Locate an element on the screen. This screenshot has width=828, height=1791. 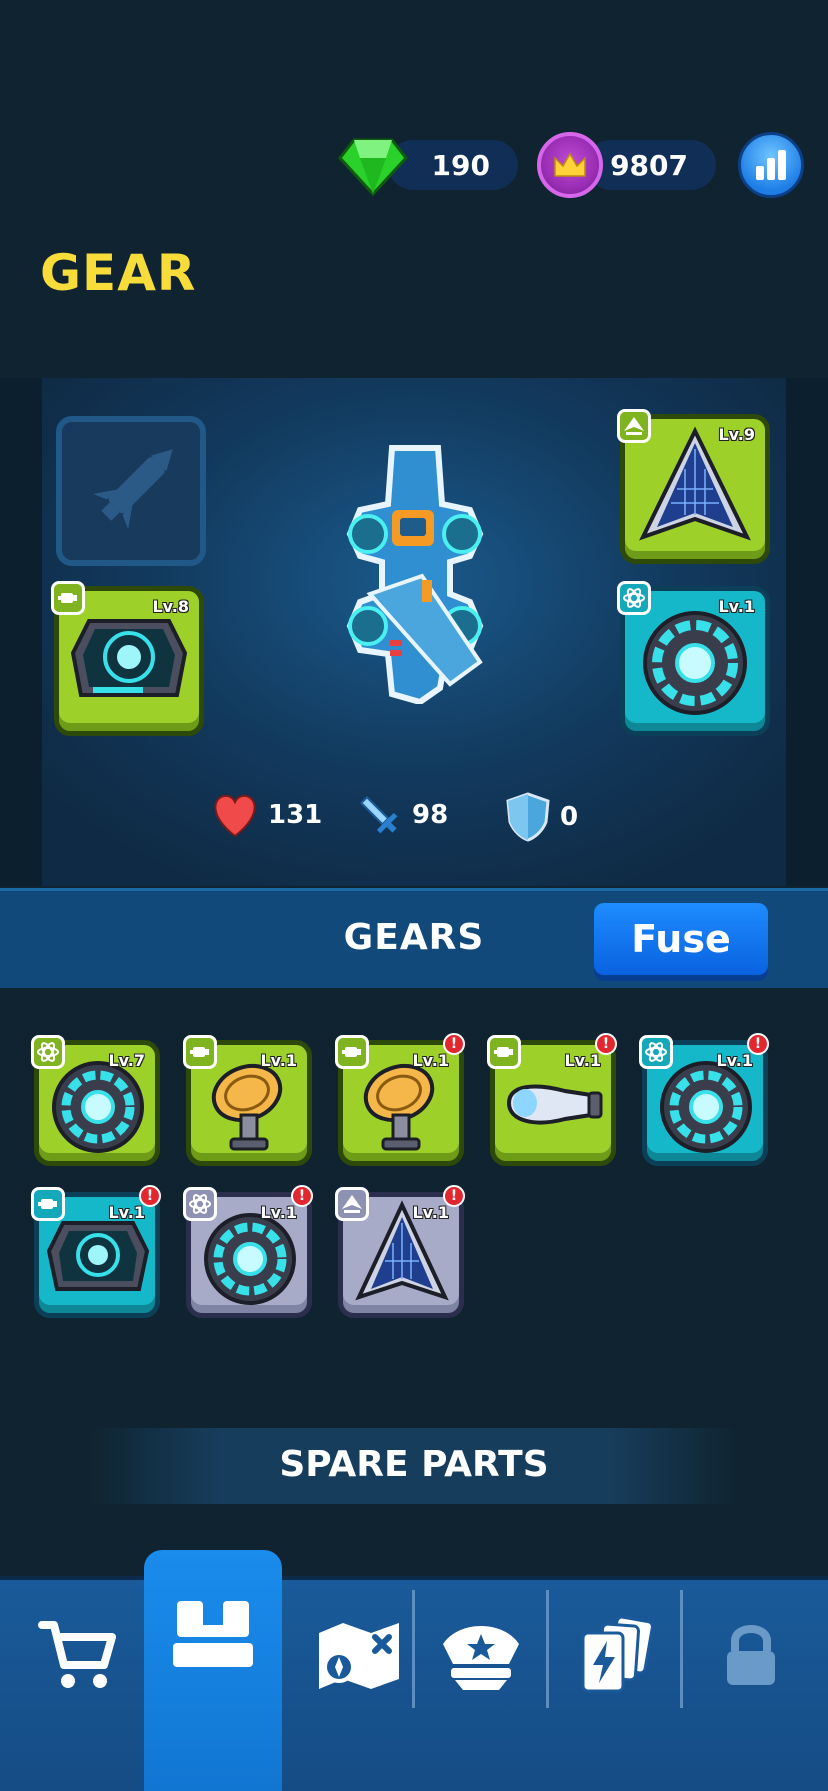
player-ship is located at coordinates (415, 574).